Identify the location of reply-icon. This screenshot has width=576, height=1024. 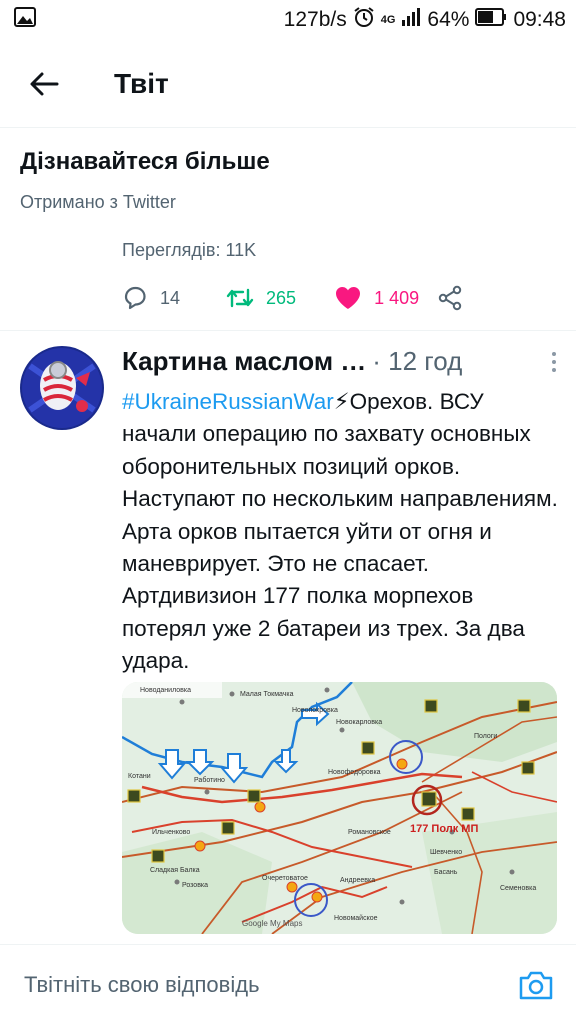
(135, 298).